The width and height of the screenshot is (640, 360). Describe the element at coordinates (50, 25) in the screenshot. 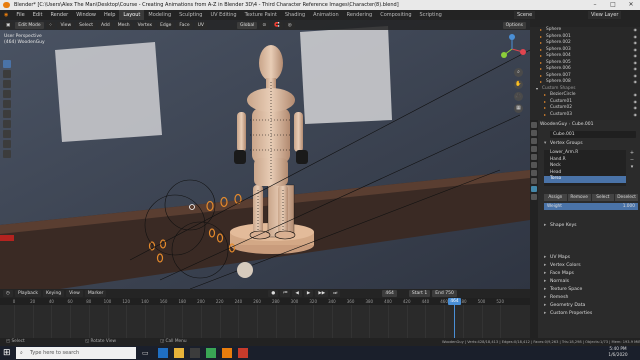

I see `vertex-select-icon: ⁘` at that location.